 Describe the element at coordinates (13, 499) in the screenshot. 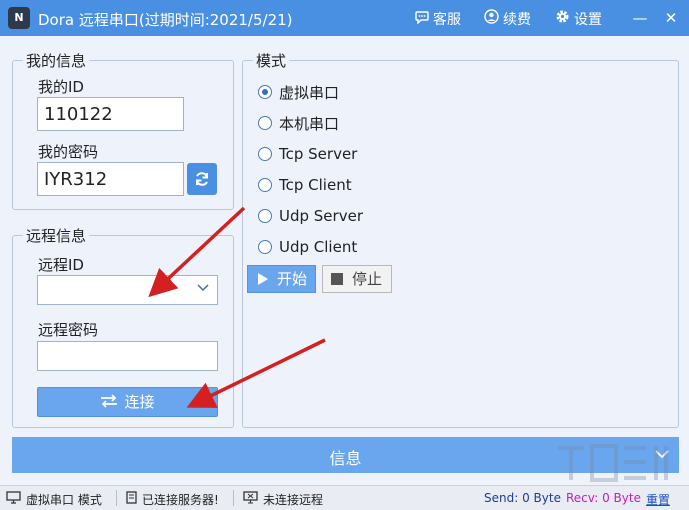

I see `monitor-icon` at that location.